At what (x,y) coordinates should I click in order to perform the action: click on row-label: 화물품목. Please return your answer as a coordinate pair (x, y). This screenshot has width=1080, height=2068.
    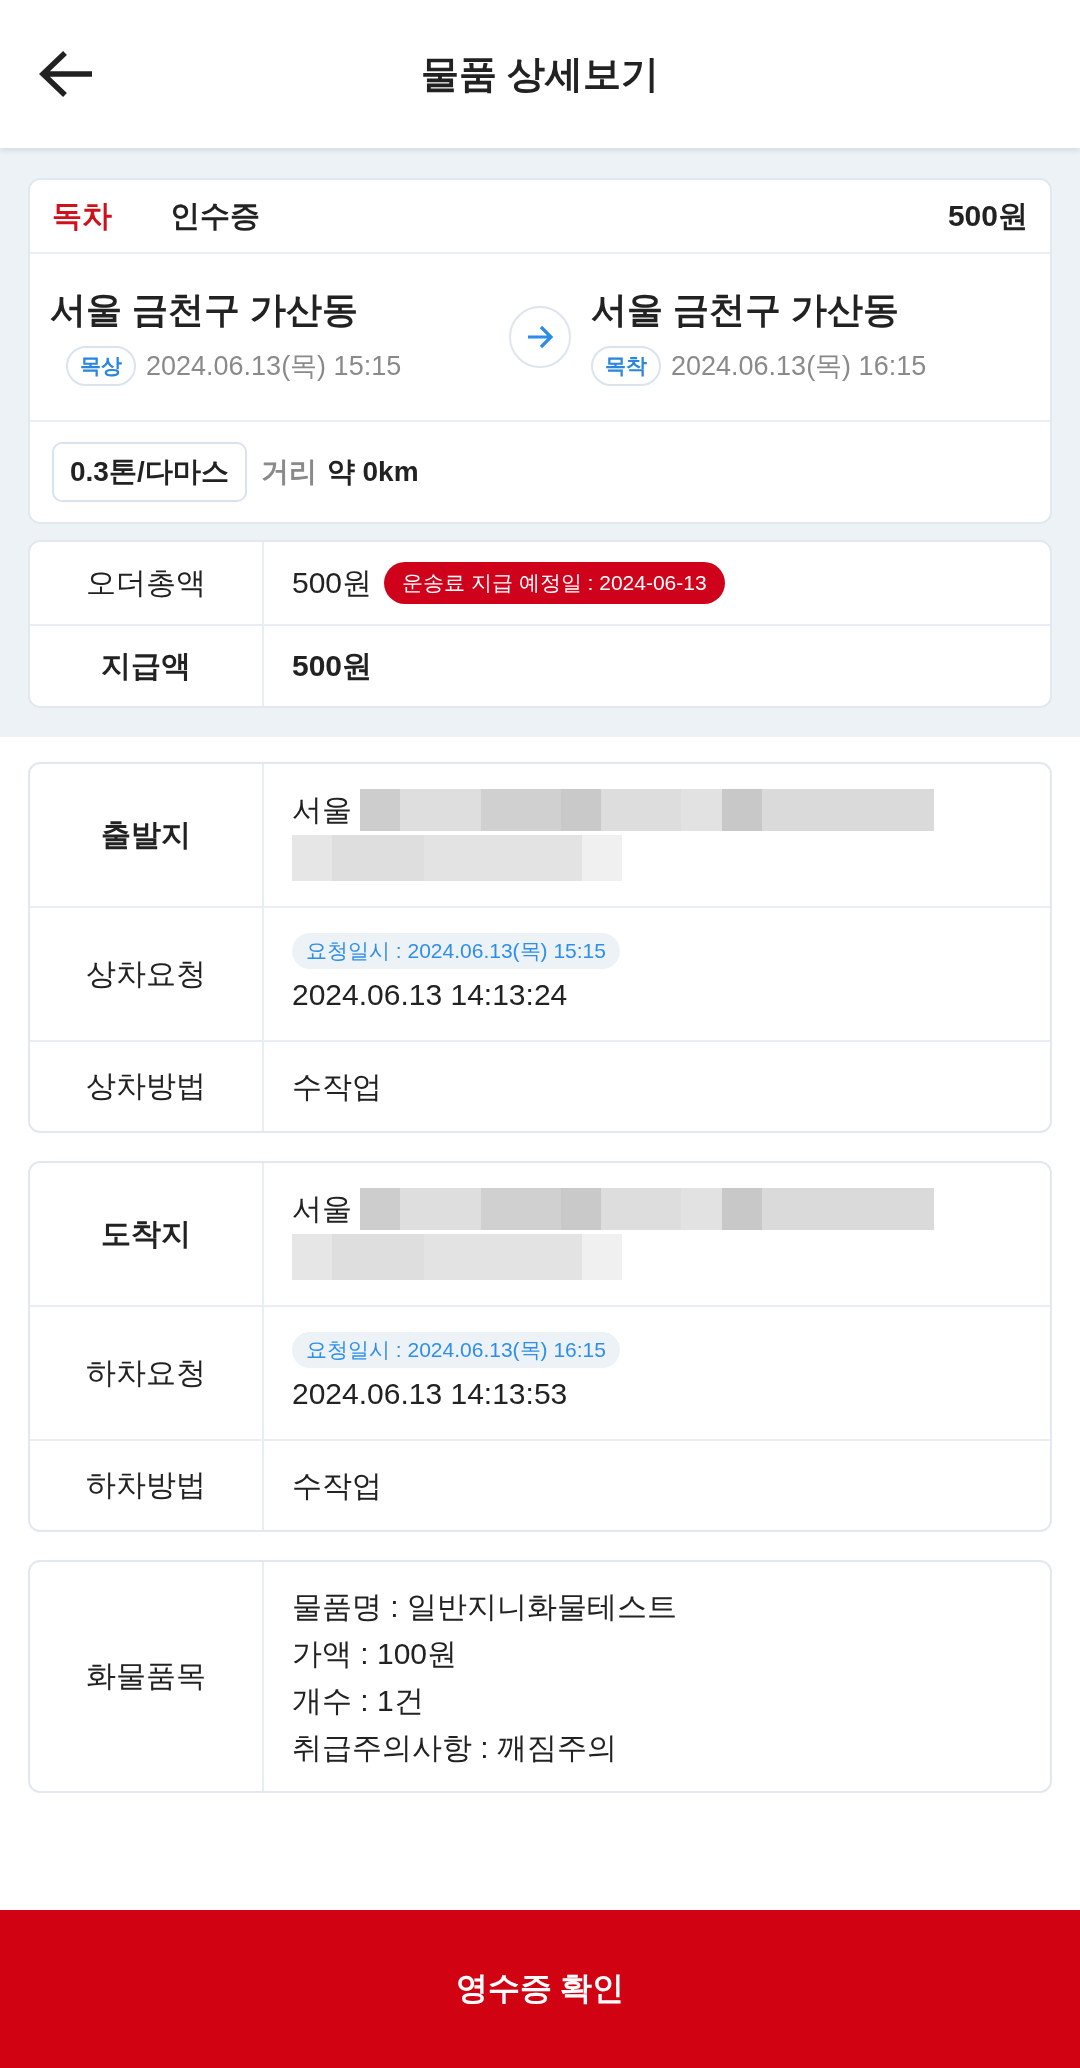
    Looking at the image, I should click on (146, 1676).